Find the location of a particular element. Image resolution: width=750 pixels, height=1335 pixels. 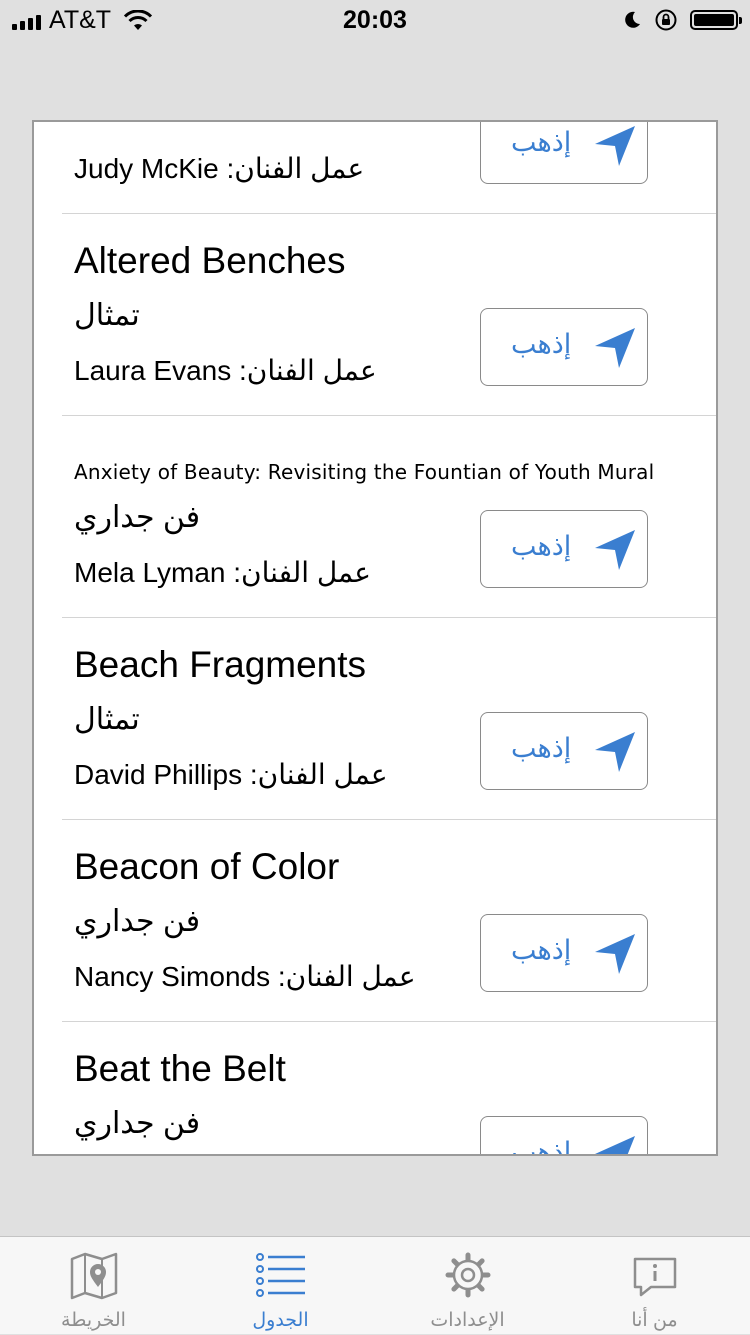

tab-settings: الإعدادات is located at coordinates (467, 1286).